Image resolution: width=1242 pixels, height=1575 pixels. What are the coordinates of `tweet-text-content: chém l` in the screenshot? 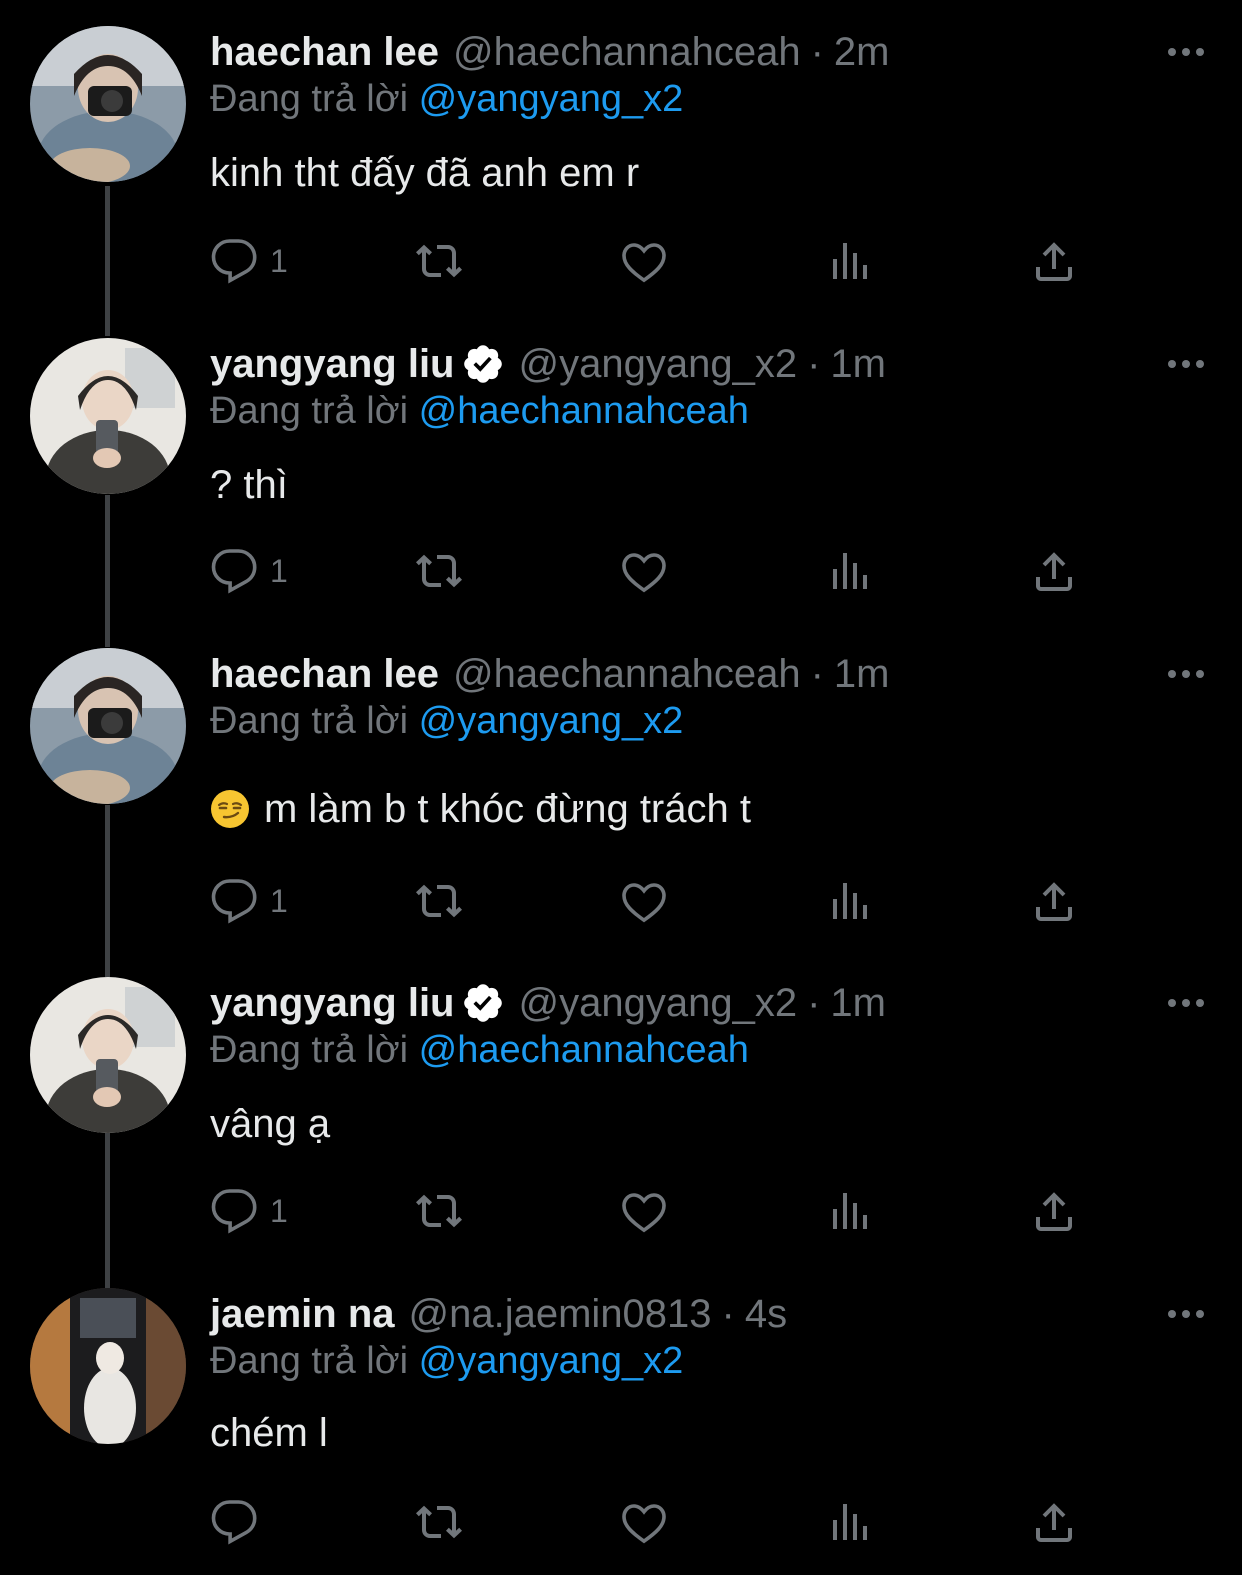 It's located at (269, 1432).